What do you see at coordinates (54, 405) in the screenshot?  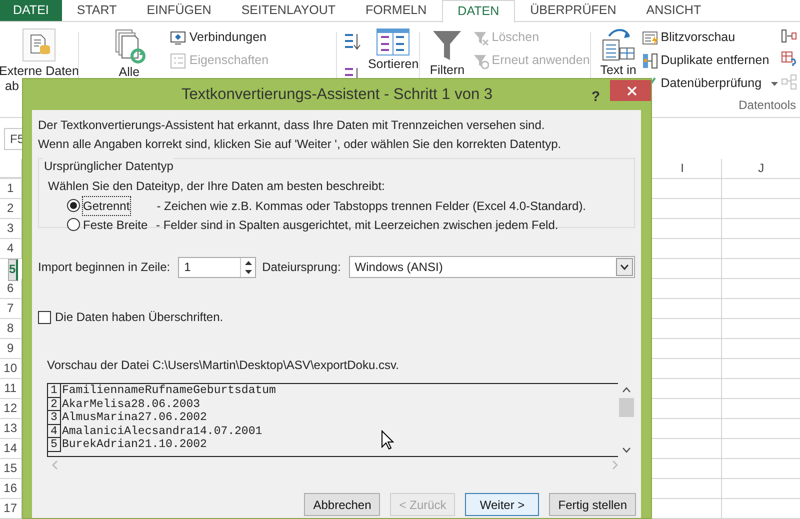 I see `line-number: 2` at bounding box center [54, 405].